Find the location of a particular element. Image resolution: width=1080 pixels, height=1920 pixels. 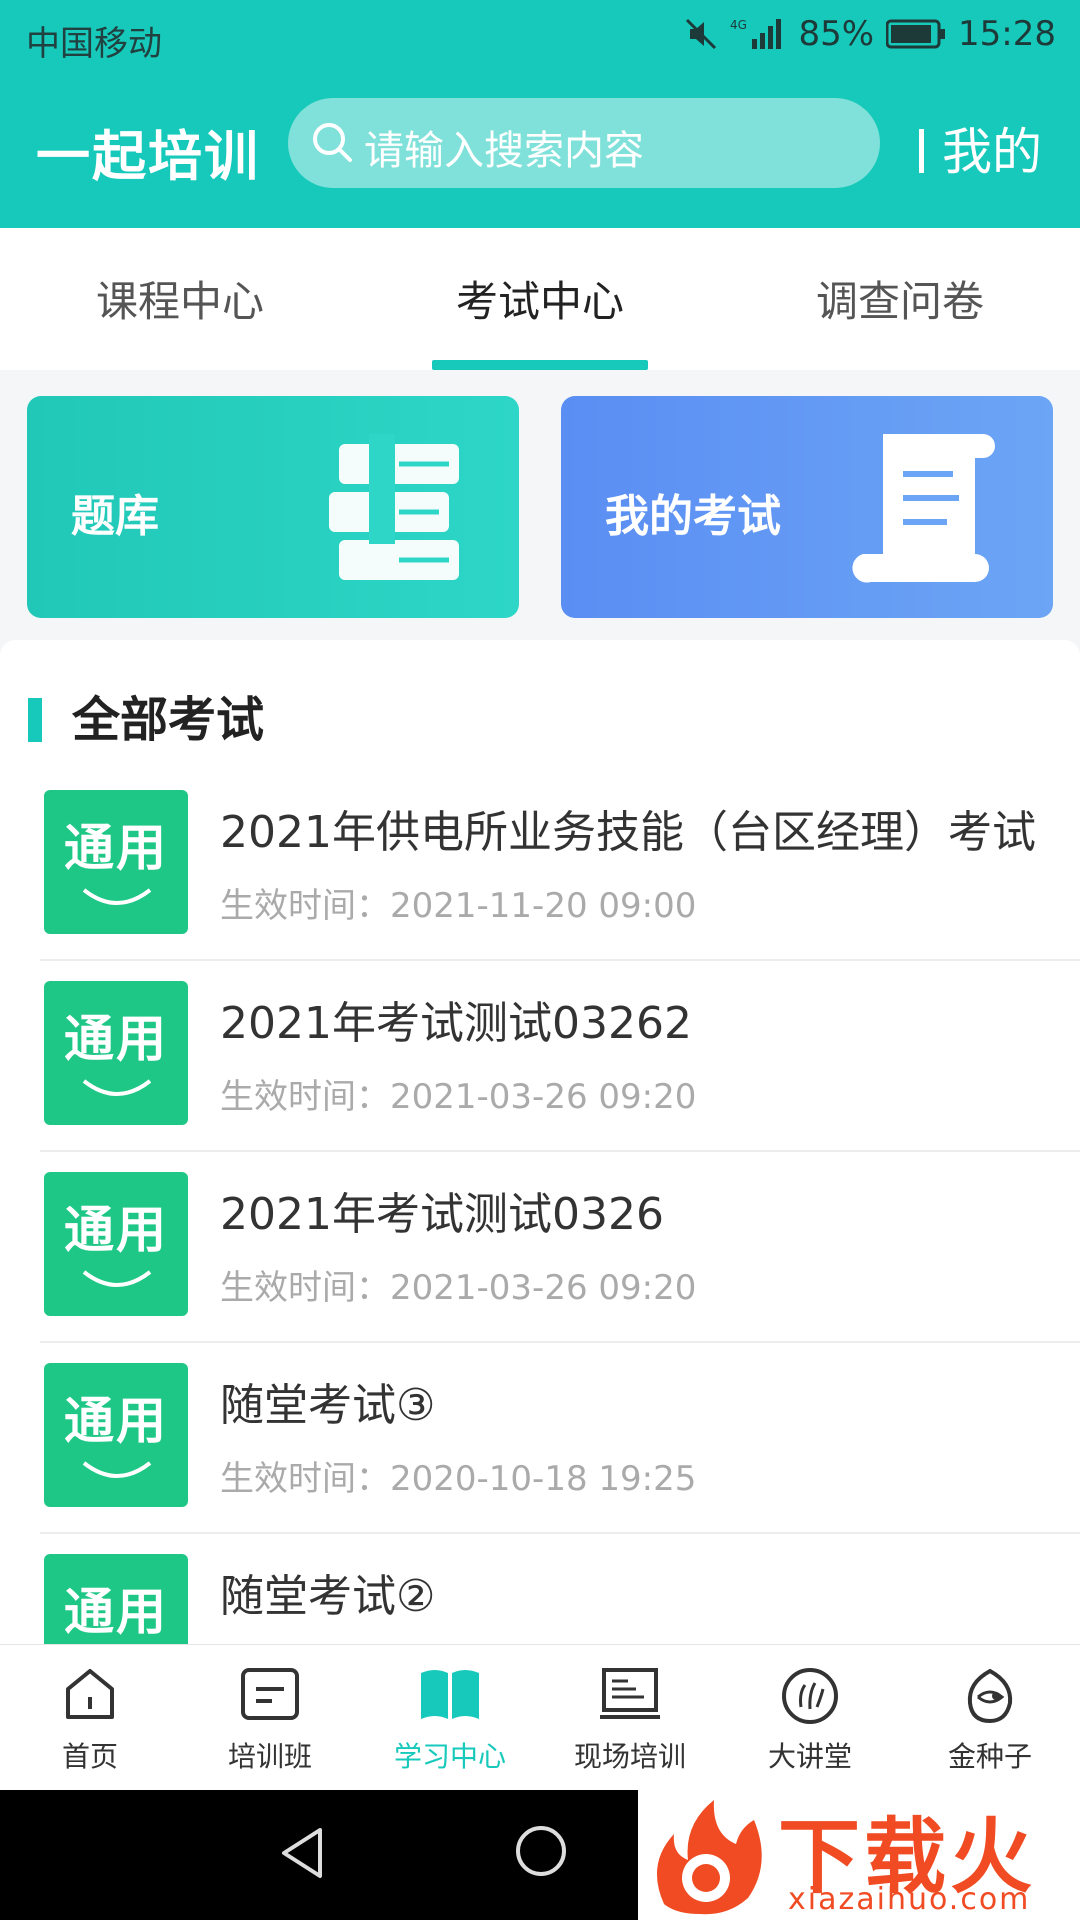

tab-survey: 调查问卷 is located at coordinates (900, 299).